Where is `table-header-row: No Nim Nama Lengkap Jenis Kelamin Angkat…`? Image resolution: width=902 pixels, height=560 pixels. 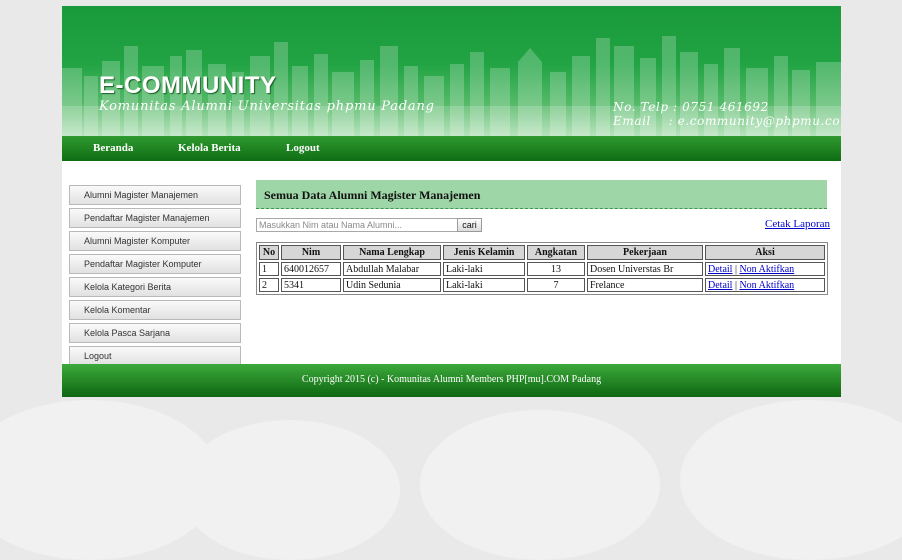
table-header-row: No Nim Nama Lengkap Jenis Kelamin Angkat… is located at coordinates (542, 252).